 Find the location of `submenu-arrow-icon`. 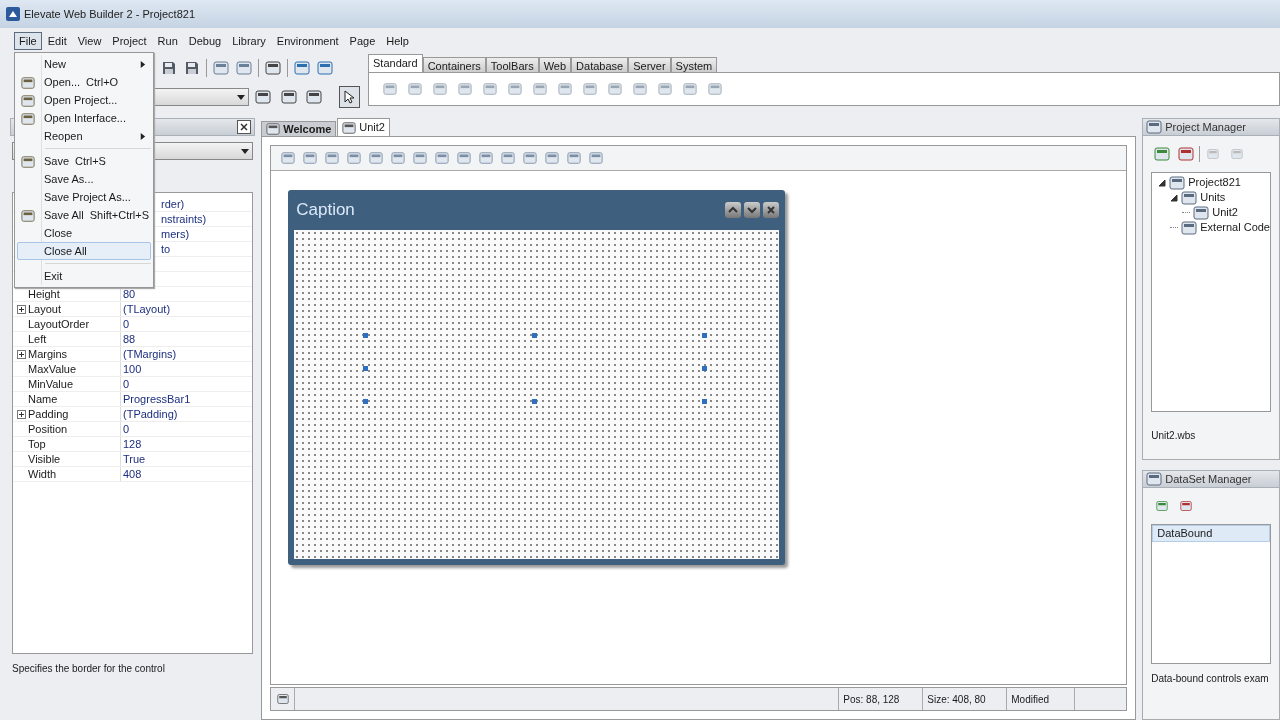

submenu-arrow-icon is located at coordinates (142, 64).